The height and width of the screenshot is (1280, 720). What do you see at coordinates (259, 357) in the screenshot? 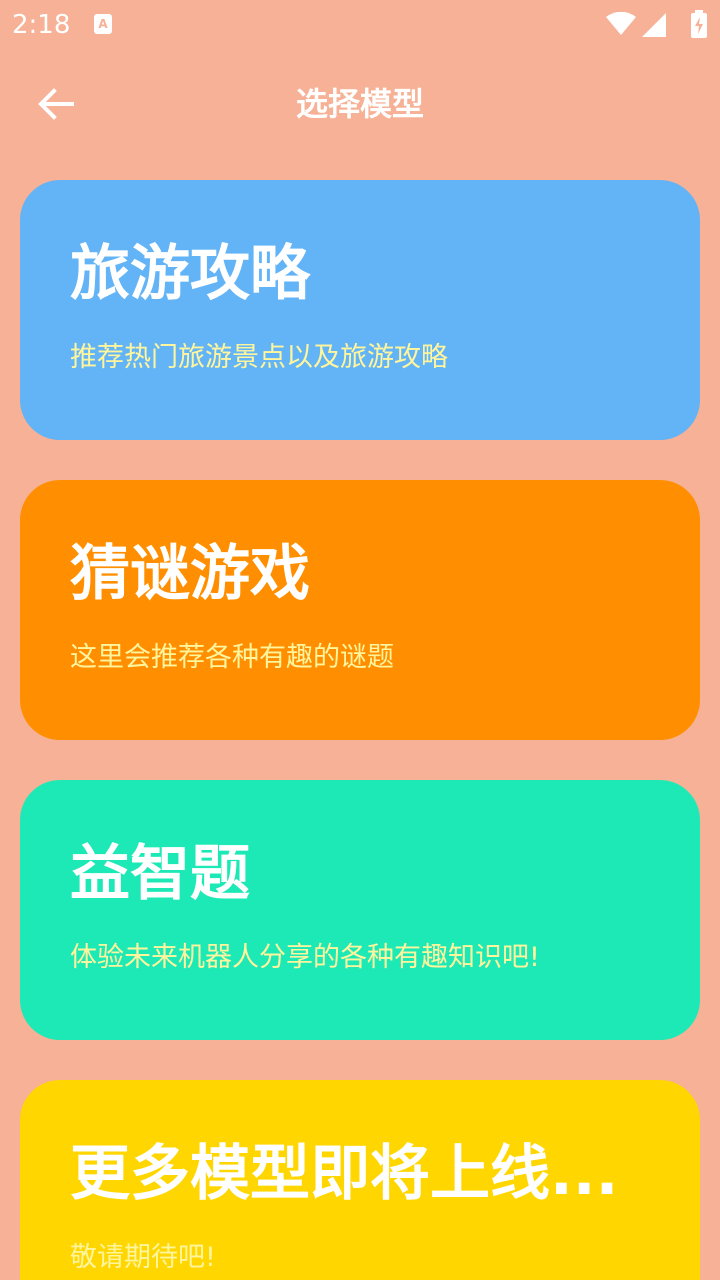
I see `card-subtitle: 推荐热门旅游景点以及旅游攻略` at bounding box center [259, 357].